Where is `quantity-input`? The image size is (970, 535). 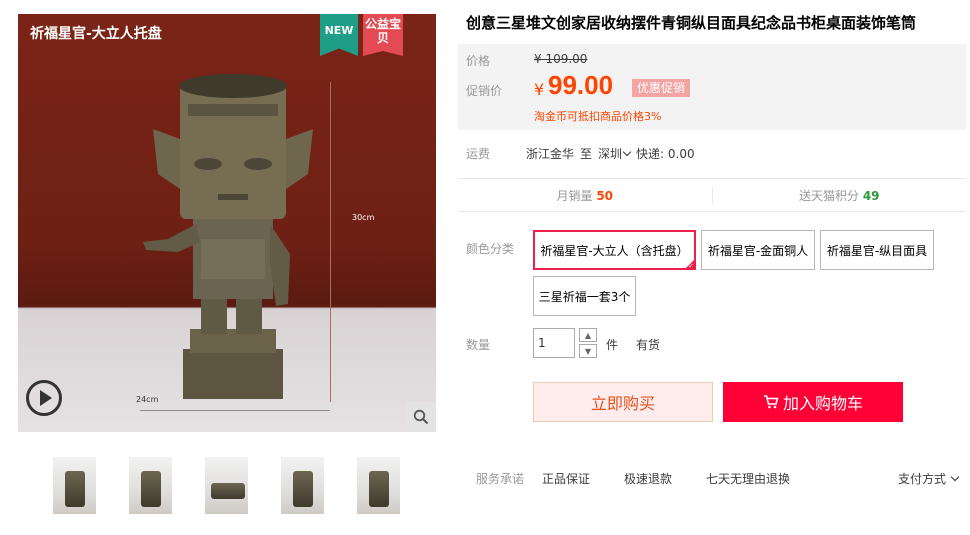
quantity-input is located at coordinates (554, 343).